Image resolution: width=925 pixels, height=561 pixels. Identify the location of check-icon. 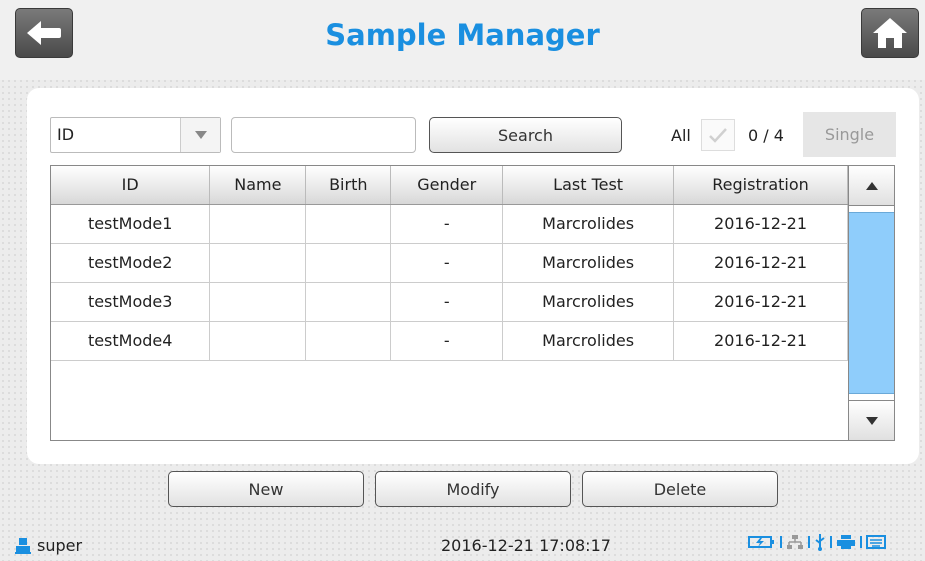
(718, 135).